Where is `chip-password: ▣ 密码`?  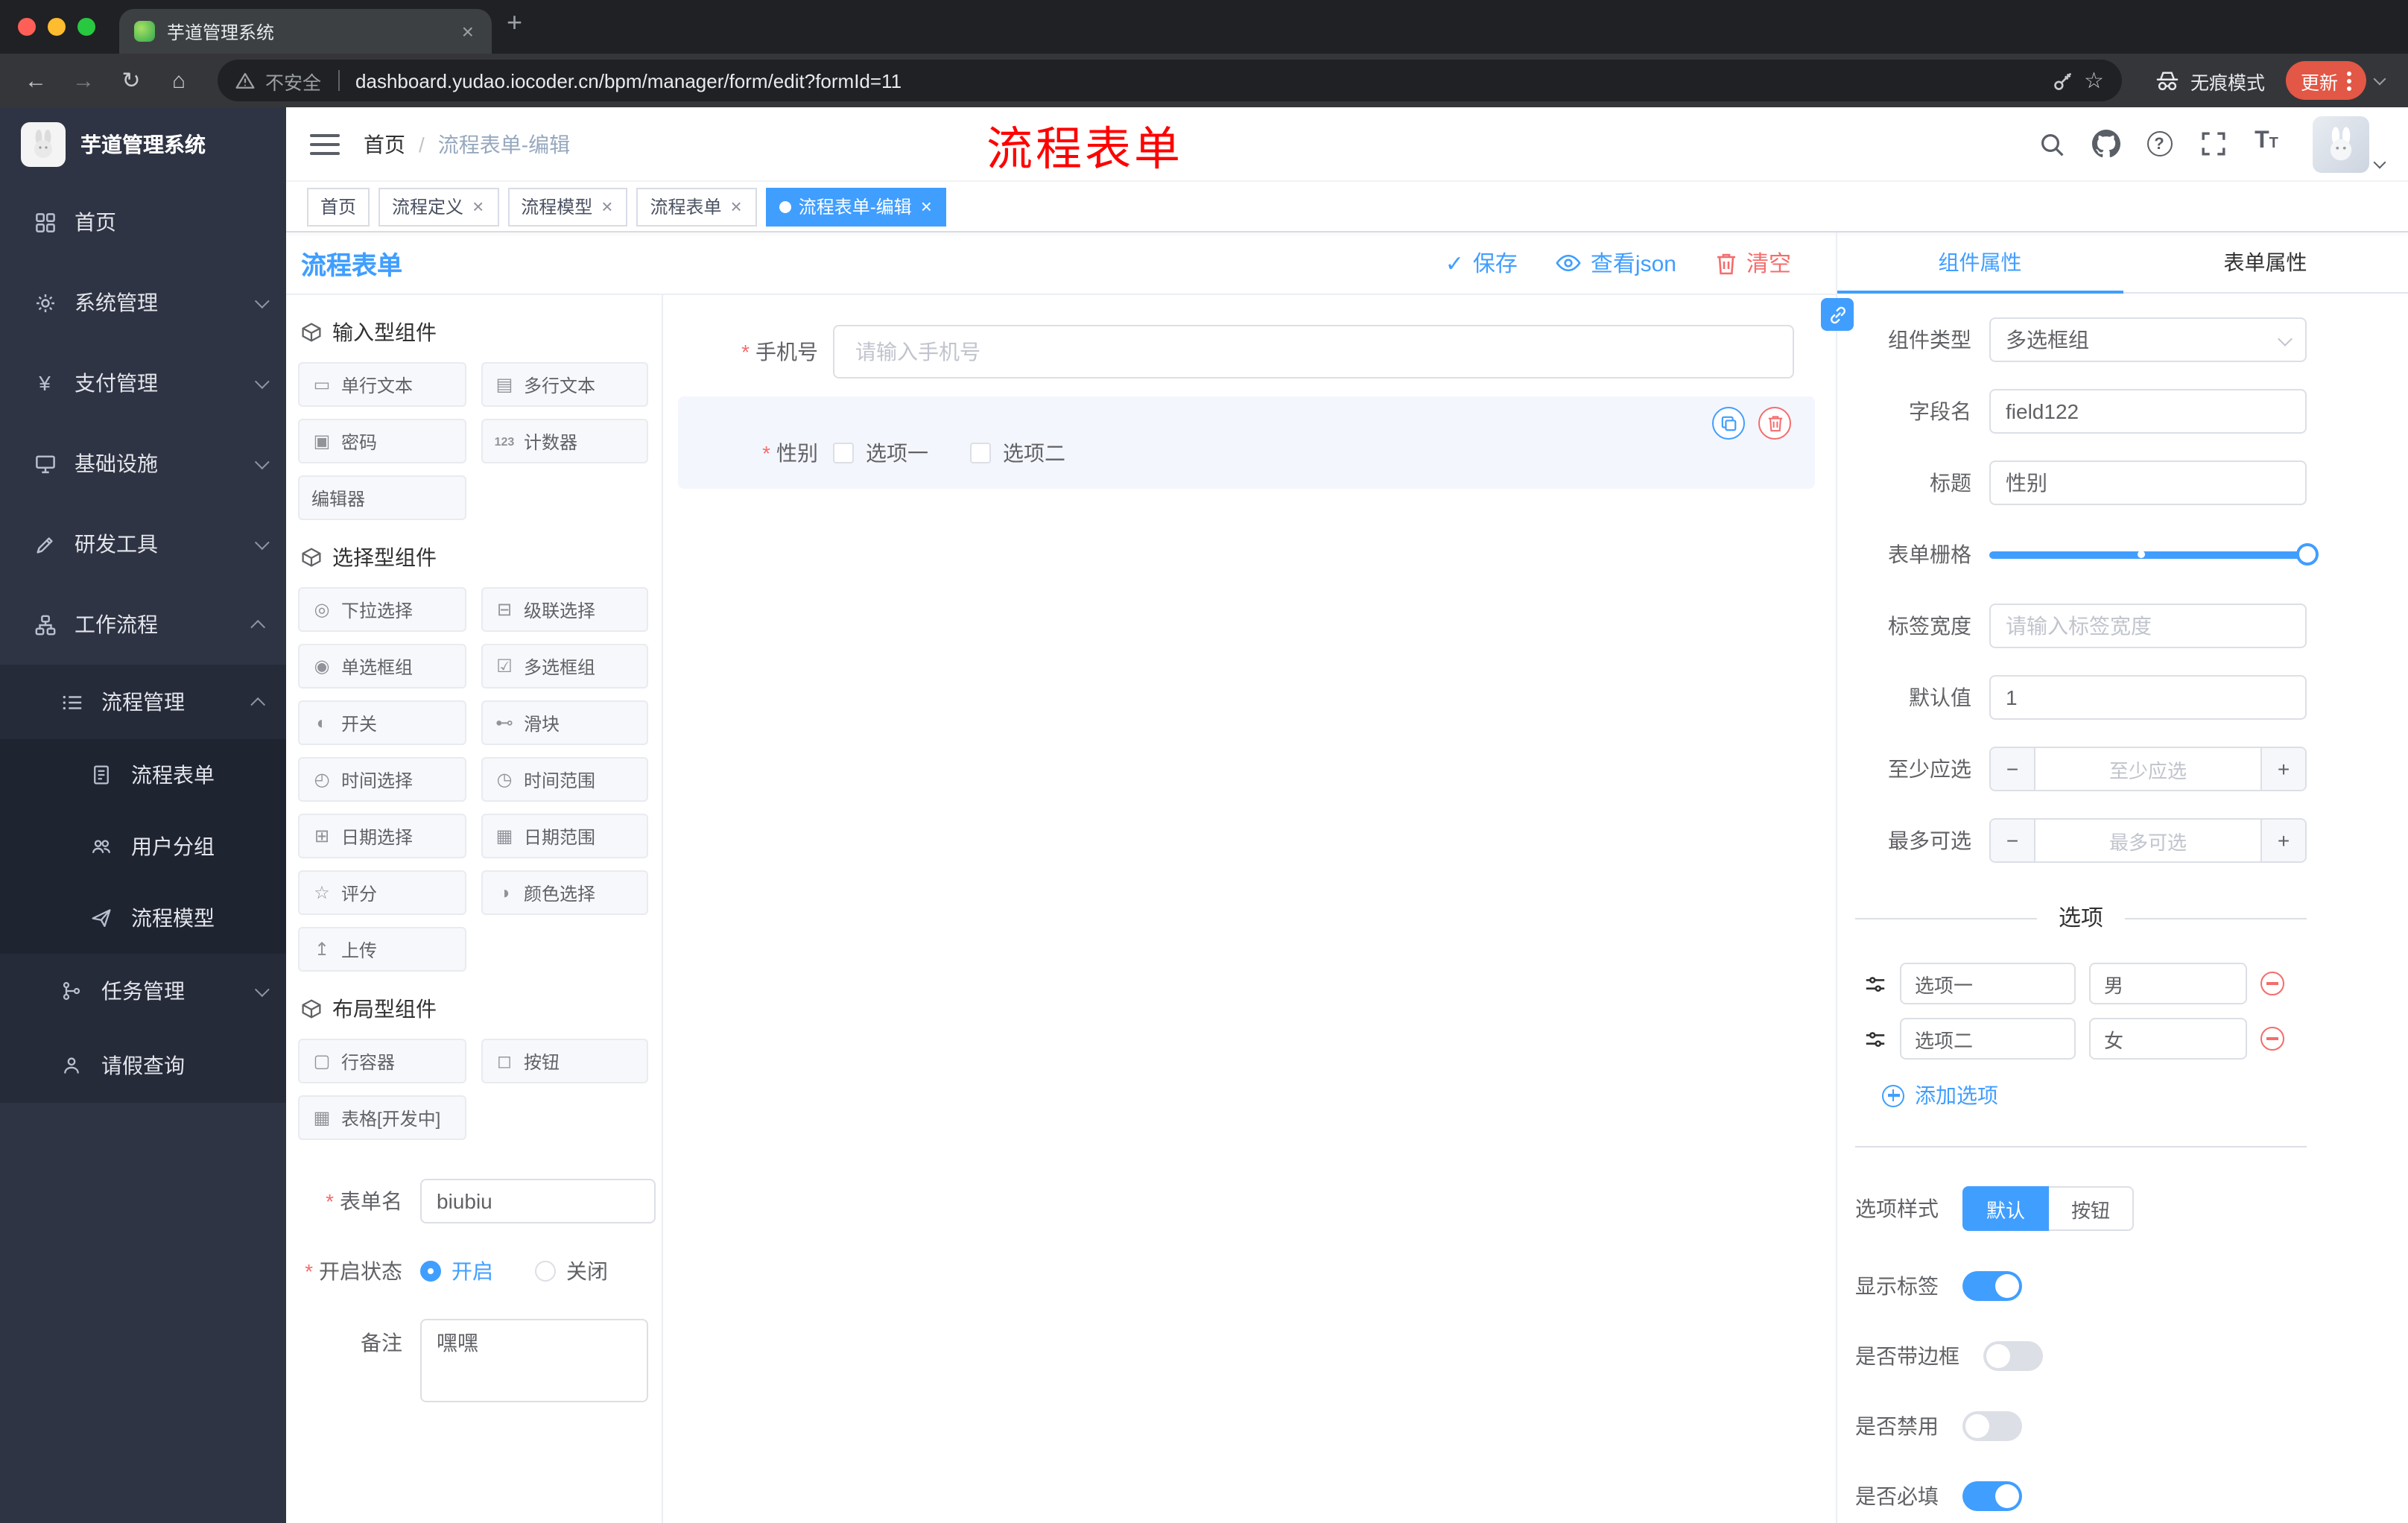
chip-password: ▣ 密码 is located at coordinates (382, 441).